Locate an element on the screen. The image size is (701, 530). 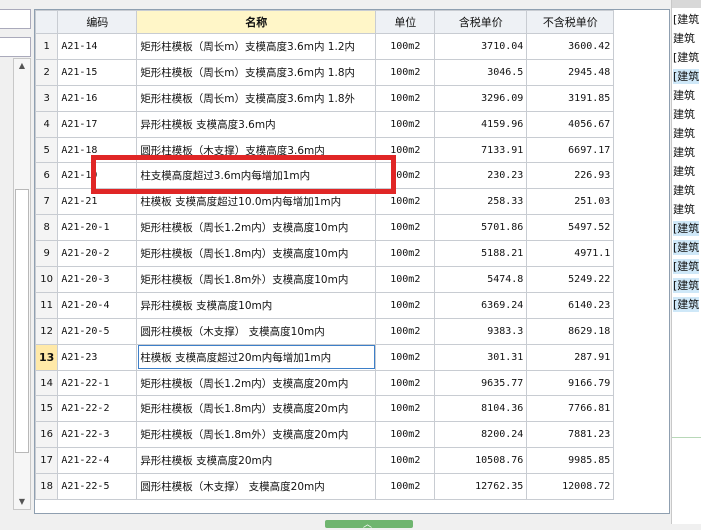
row-price-notax: 12008.72 is located at coordinates (570, 487).